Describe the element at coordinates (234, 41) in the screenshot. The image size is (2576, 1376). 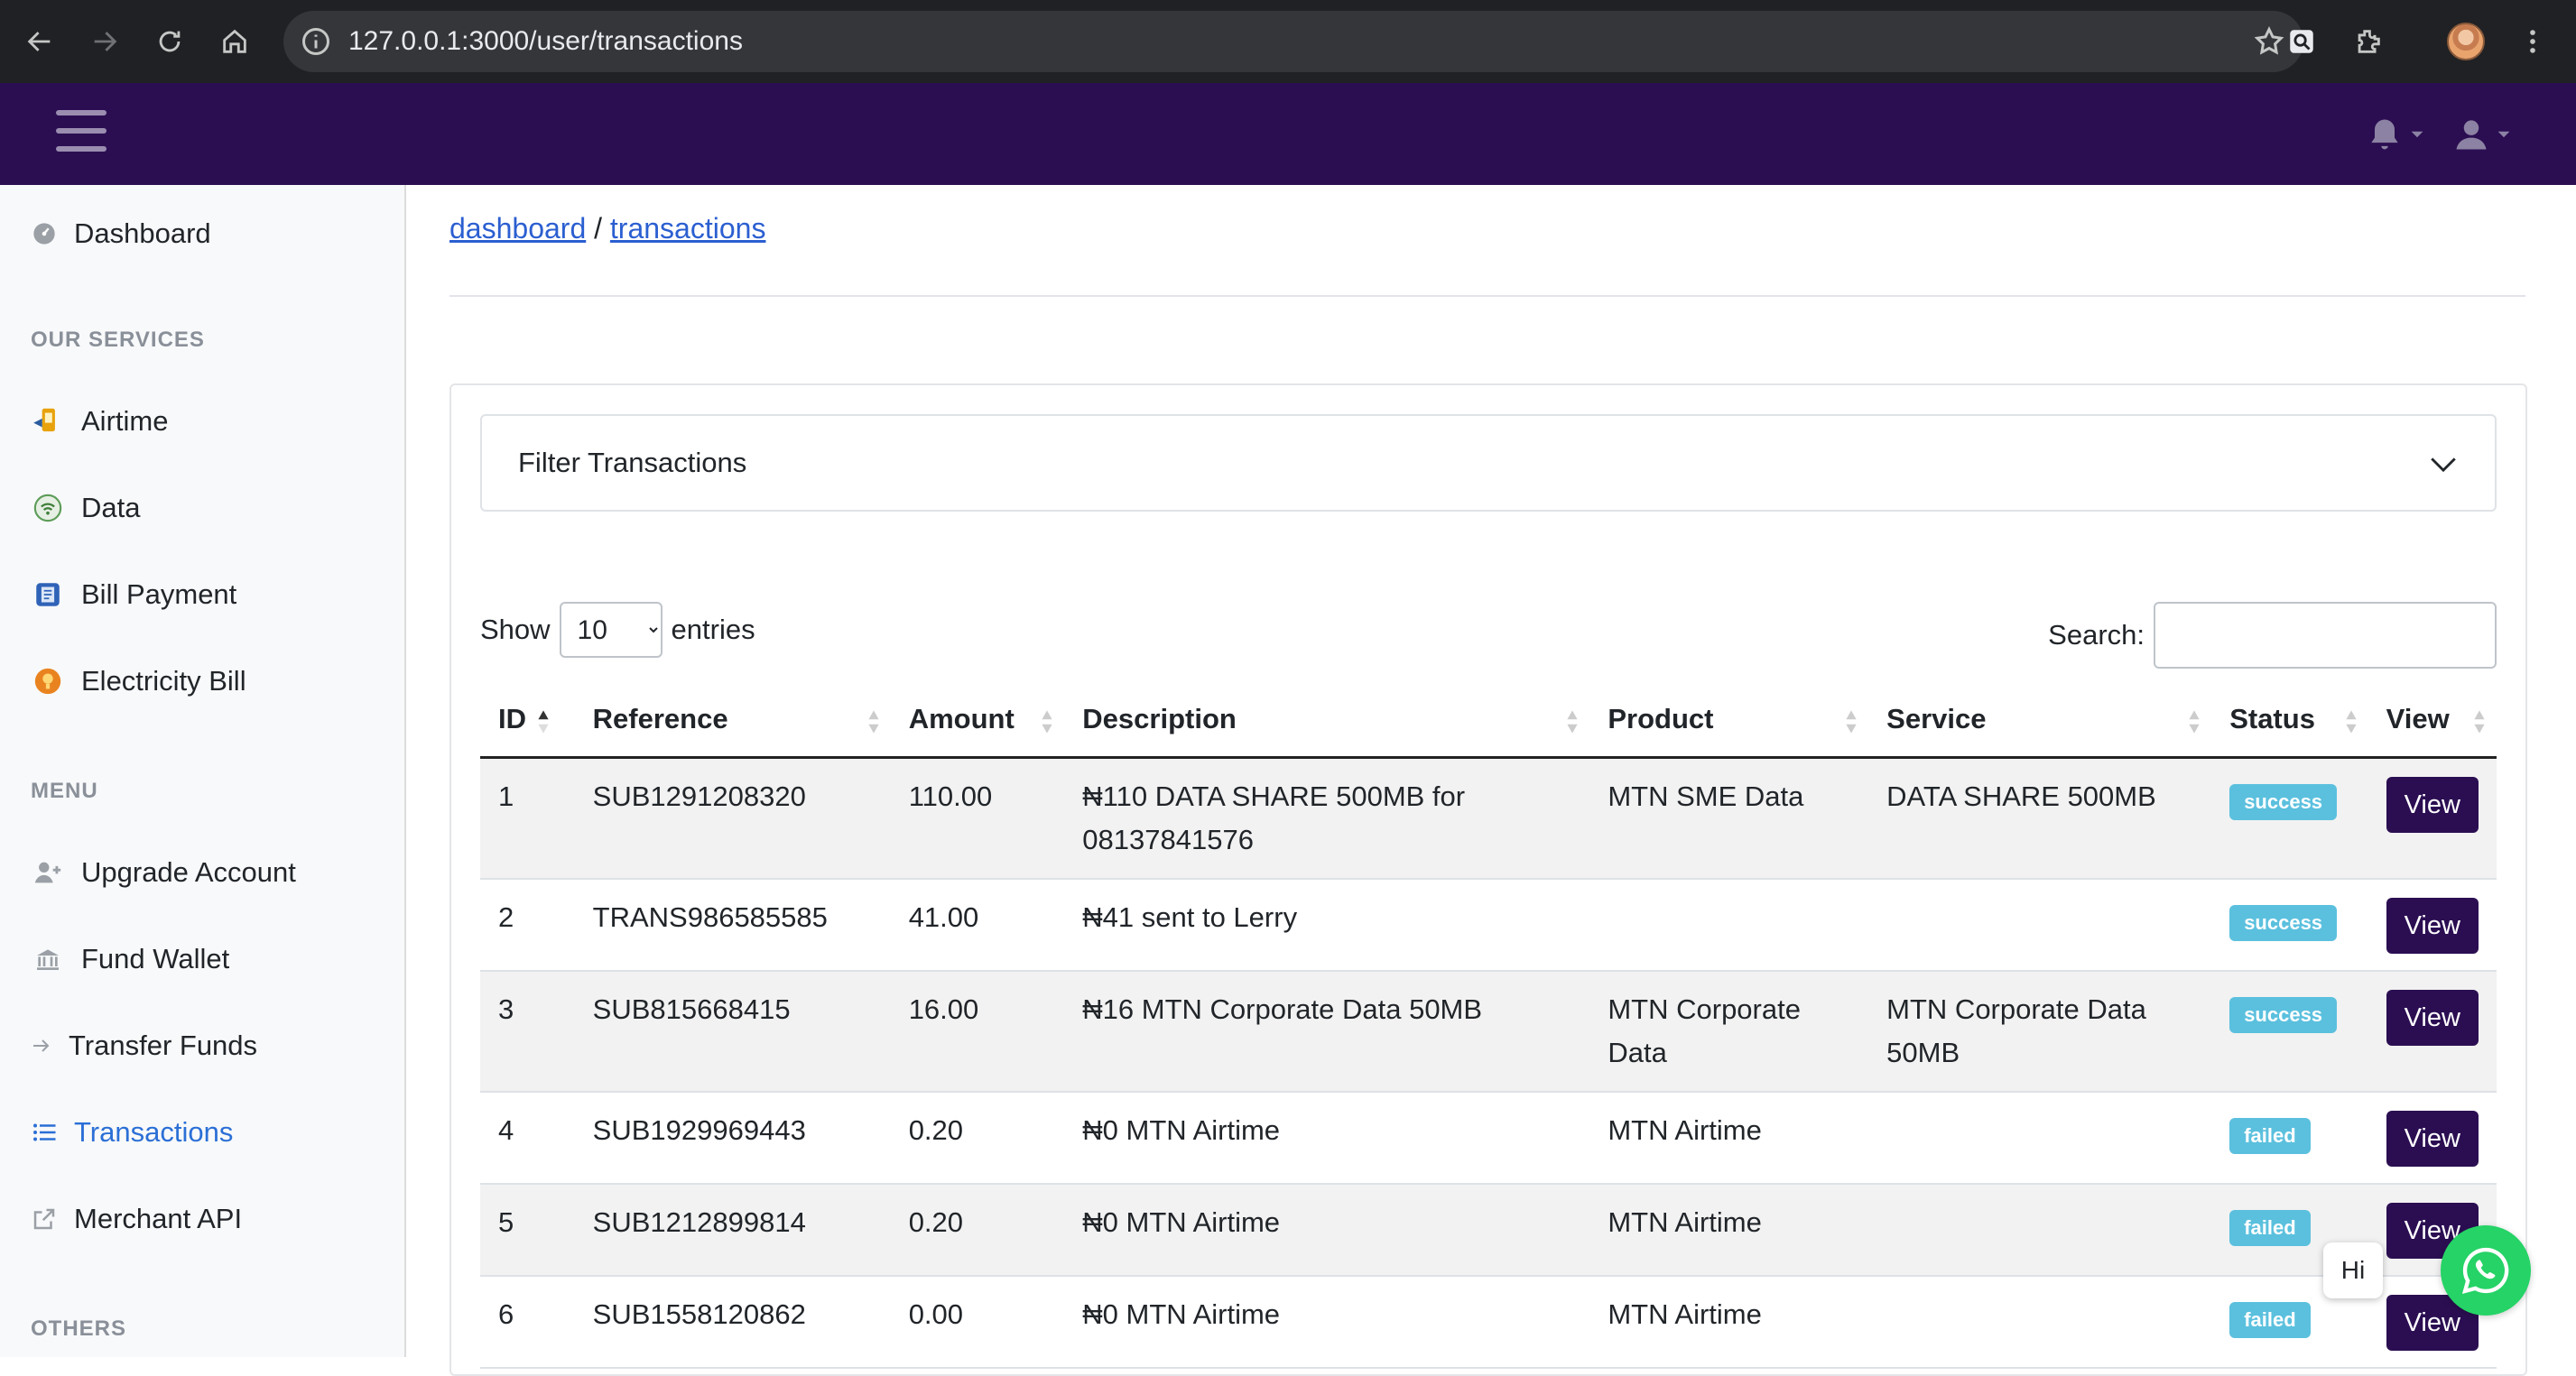
I see `home-icon` at that location.